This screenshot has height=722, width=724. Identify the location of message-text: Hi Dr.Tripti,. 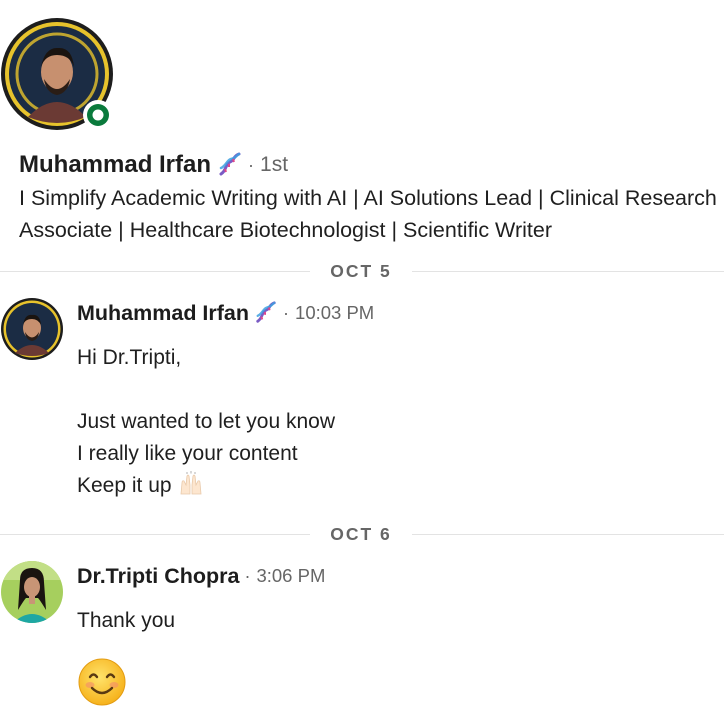
(129, 357).